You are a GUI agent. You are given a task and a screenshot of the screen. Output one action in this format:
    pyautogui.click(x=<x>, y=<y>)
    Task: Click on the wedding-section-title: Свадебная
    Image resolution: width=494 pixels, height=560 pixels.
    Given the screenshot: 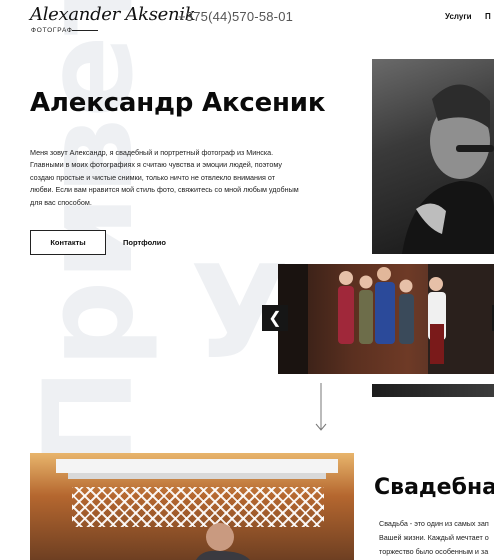 What is the action you would take?
    pyautogui.click(x=434, y=487)
    